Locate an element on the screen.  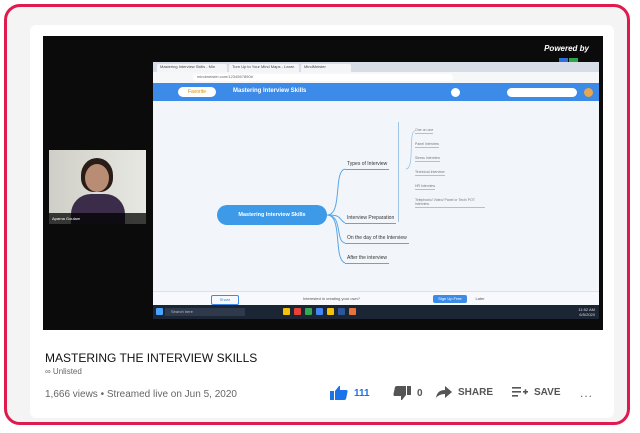
share-arrow-icon is located at coordinates (444, 392).